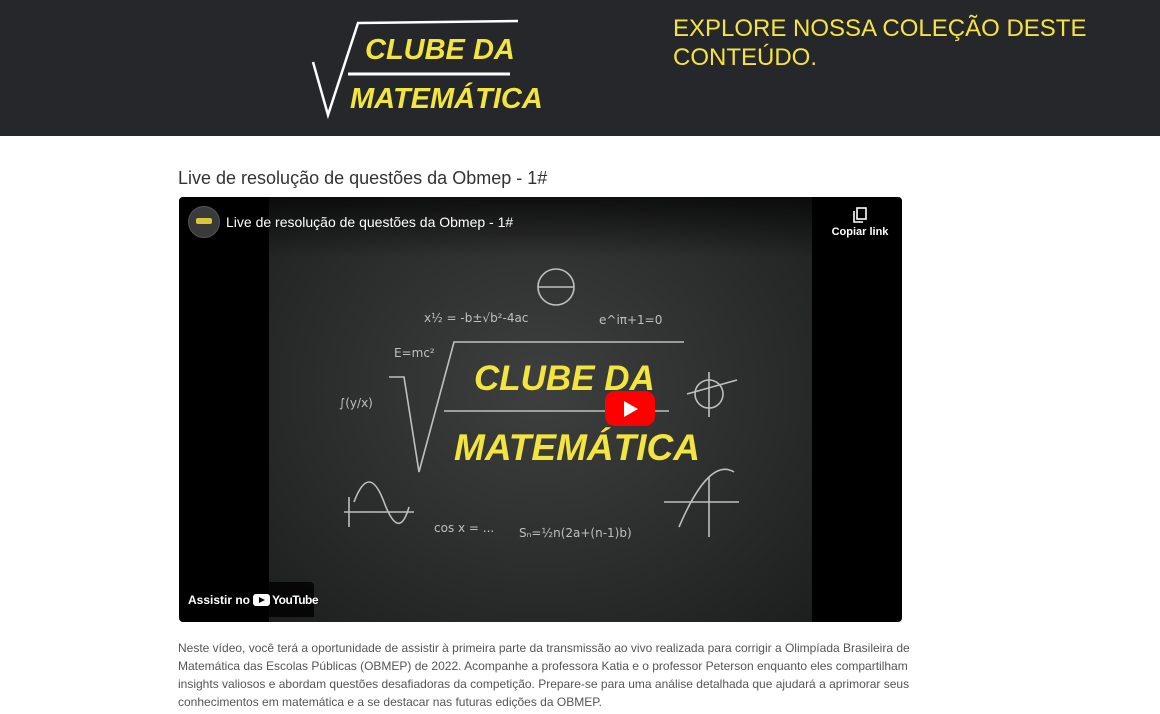 The width and height of the screenshot is (1160, 714). I want to click on logo-text-line2: MATEMÁTICA, so click(446, 99).